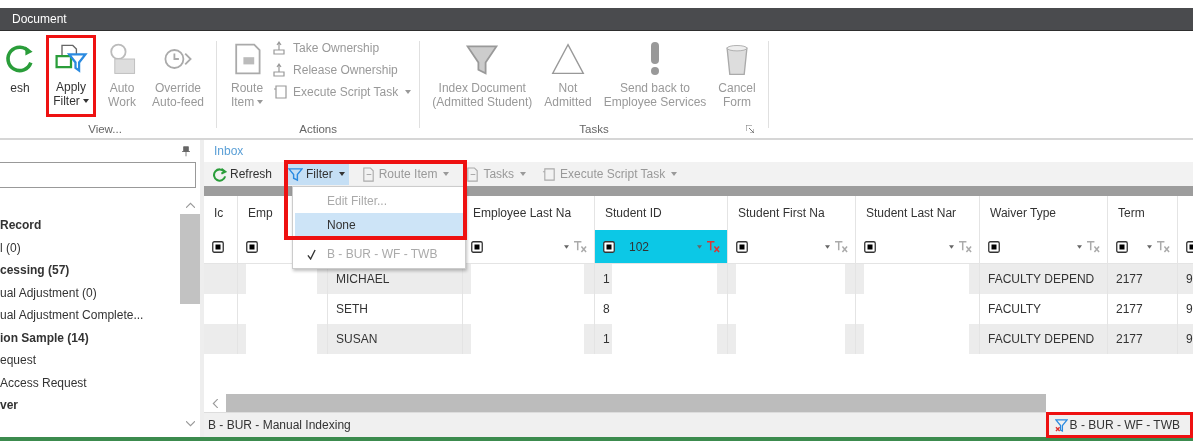 This screenshot has height=441, width=1193. Describe the element at coordinates (352, 309) in the screenshot. I see `table-cell: SETH` at that location.